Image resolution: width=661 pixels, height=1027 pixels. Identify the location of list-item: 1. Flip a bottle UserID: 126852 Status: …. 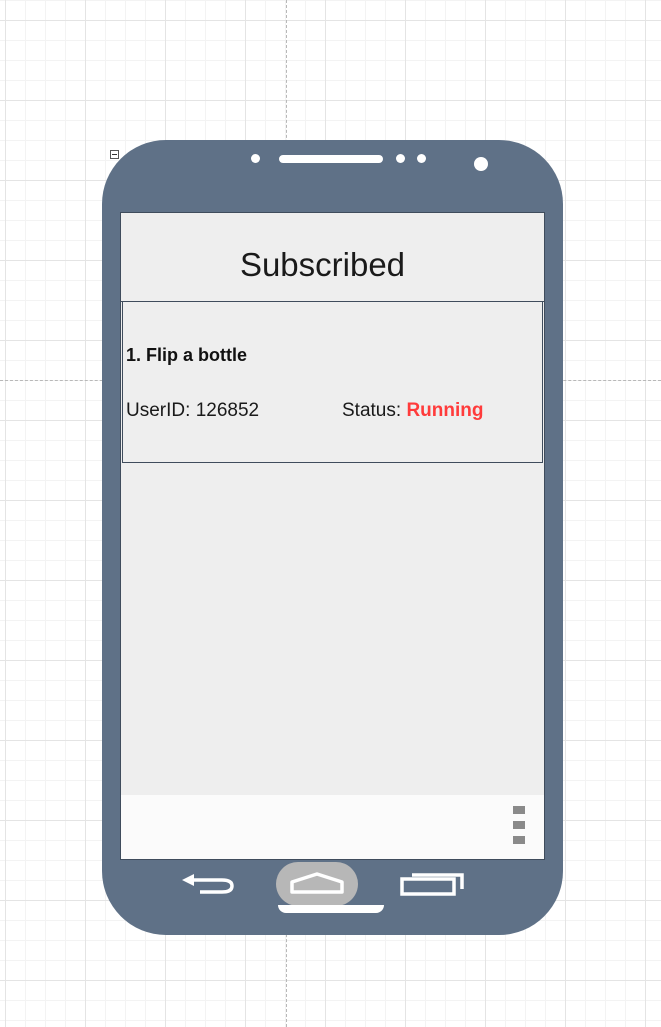
(332, 382).